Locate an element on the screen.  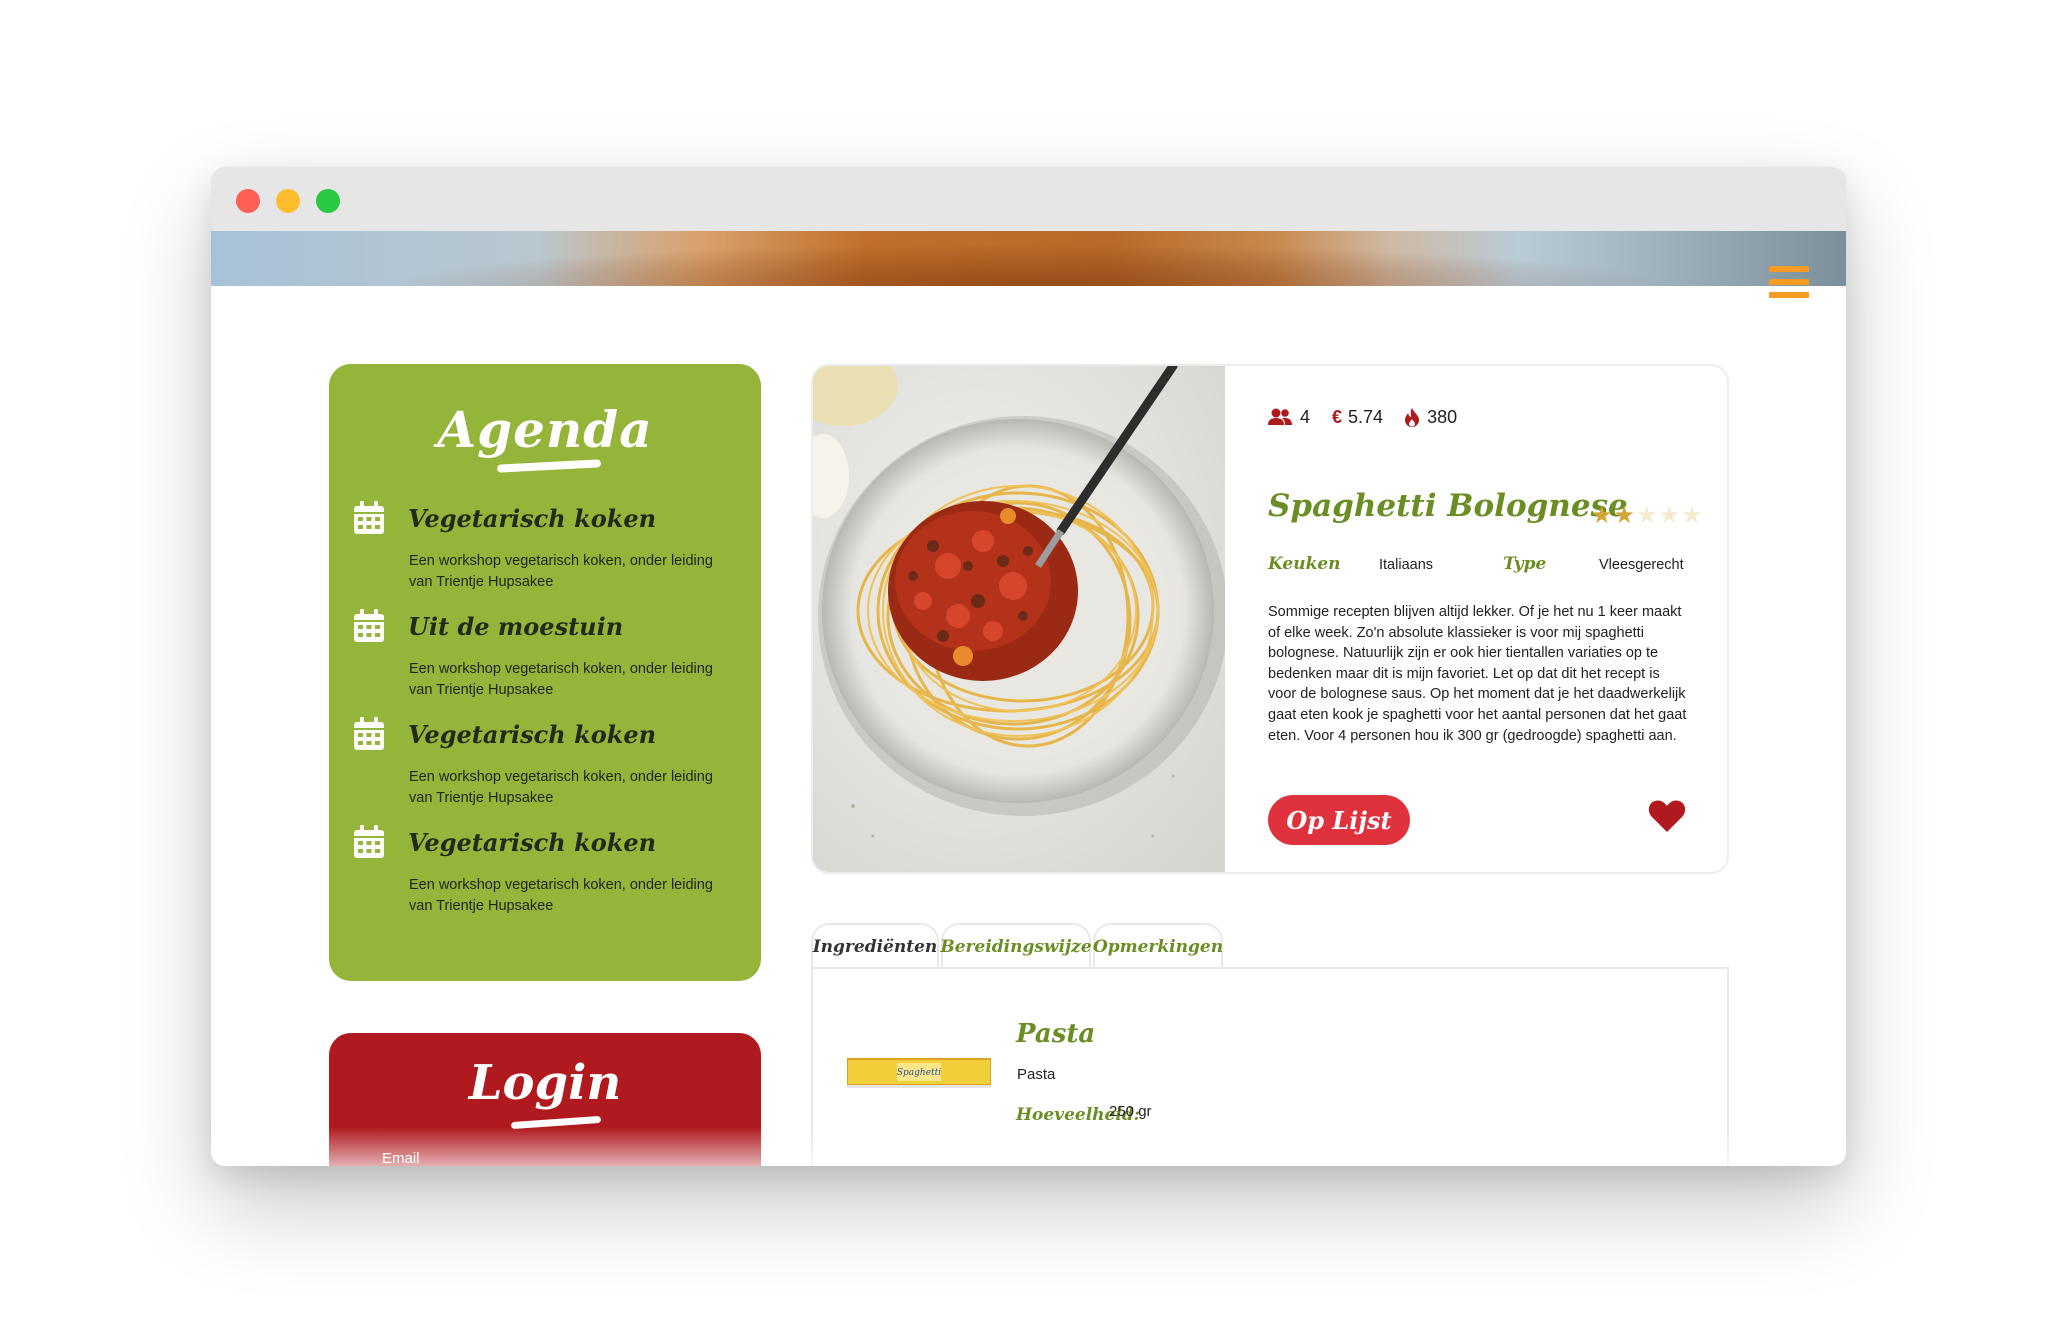
heart-icon is located at coordinates (1667, 816).